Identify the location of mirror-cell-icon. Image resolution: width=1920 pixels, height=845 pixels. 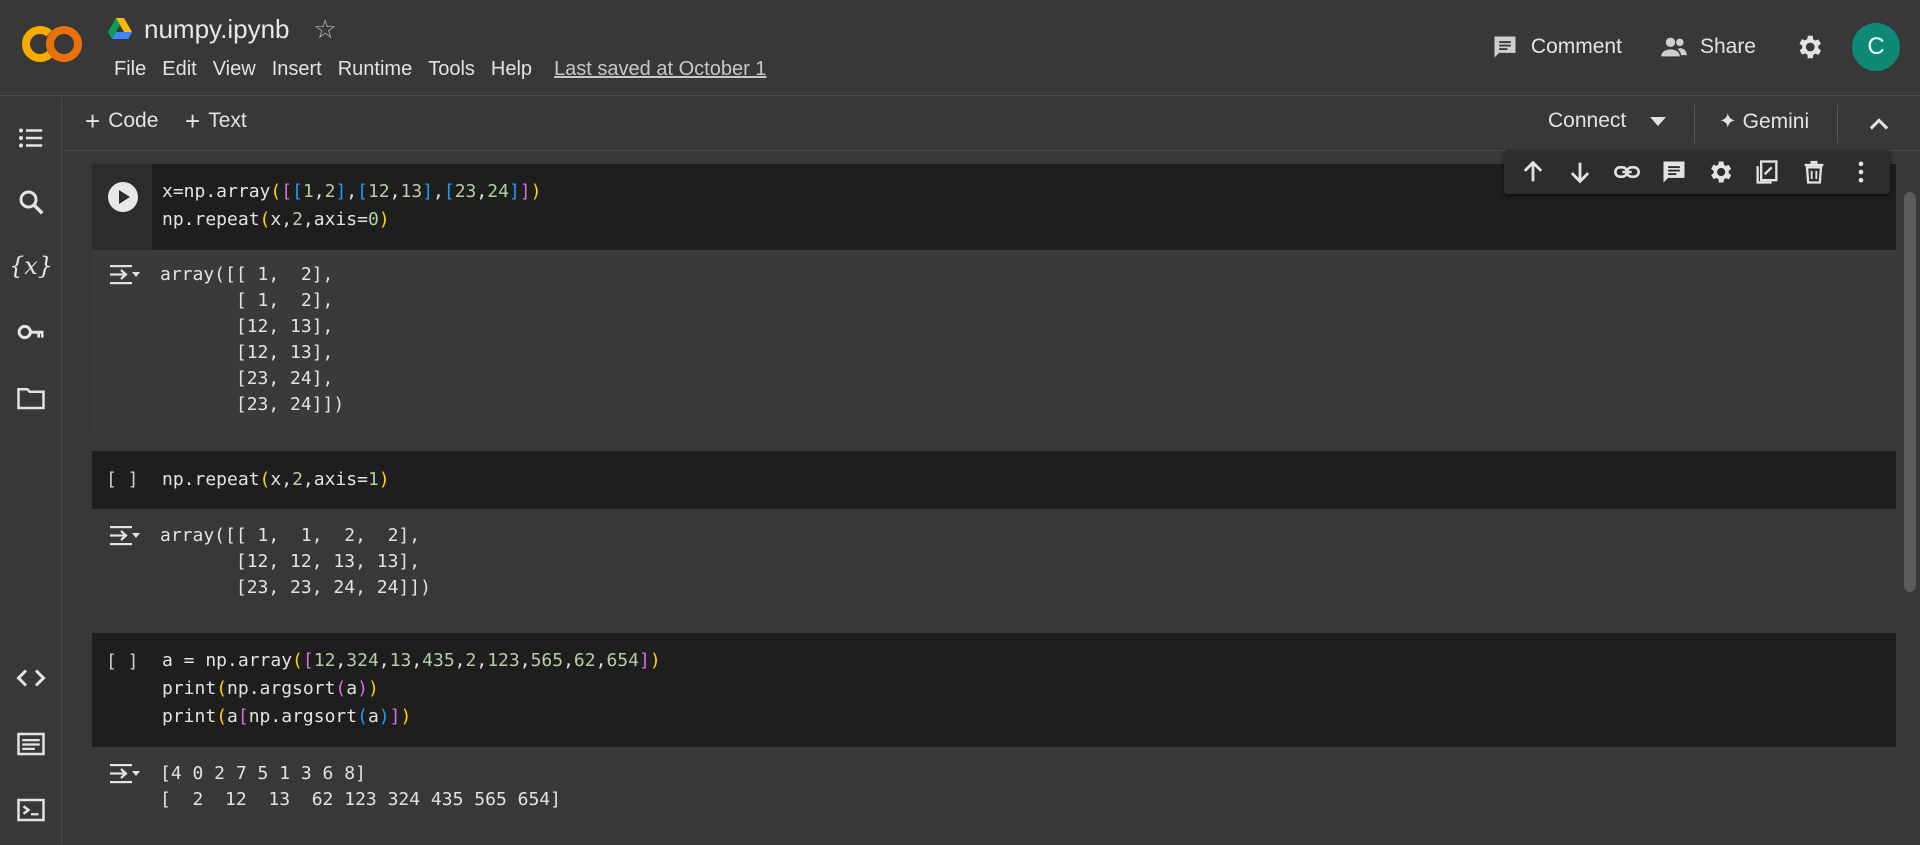
(1767, 172).